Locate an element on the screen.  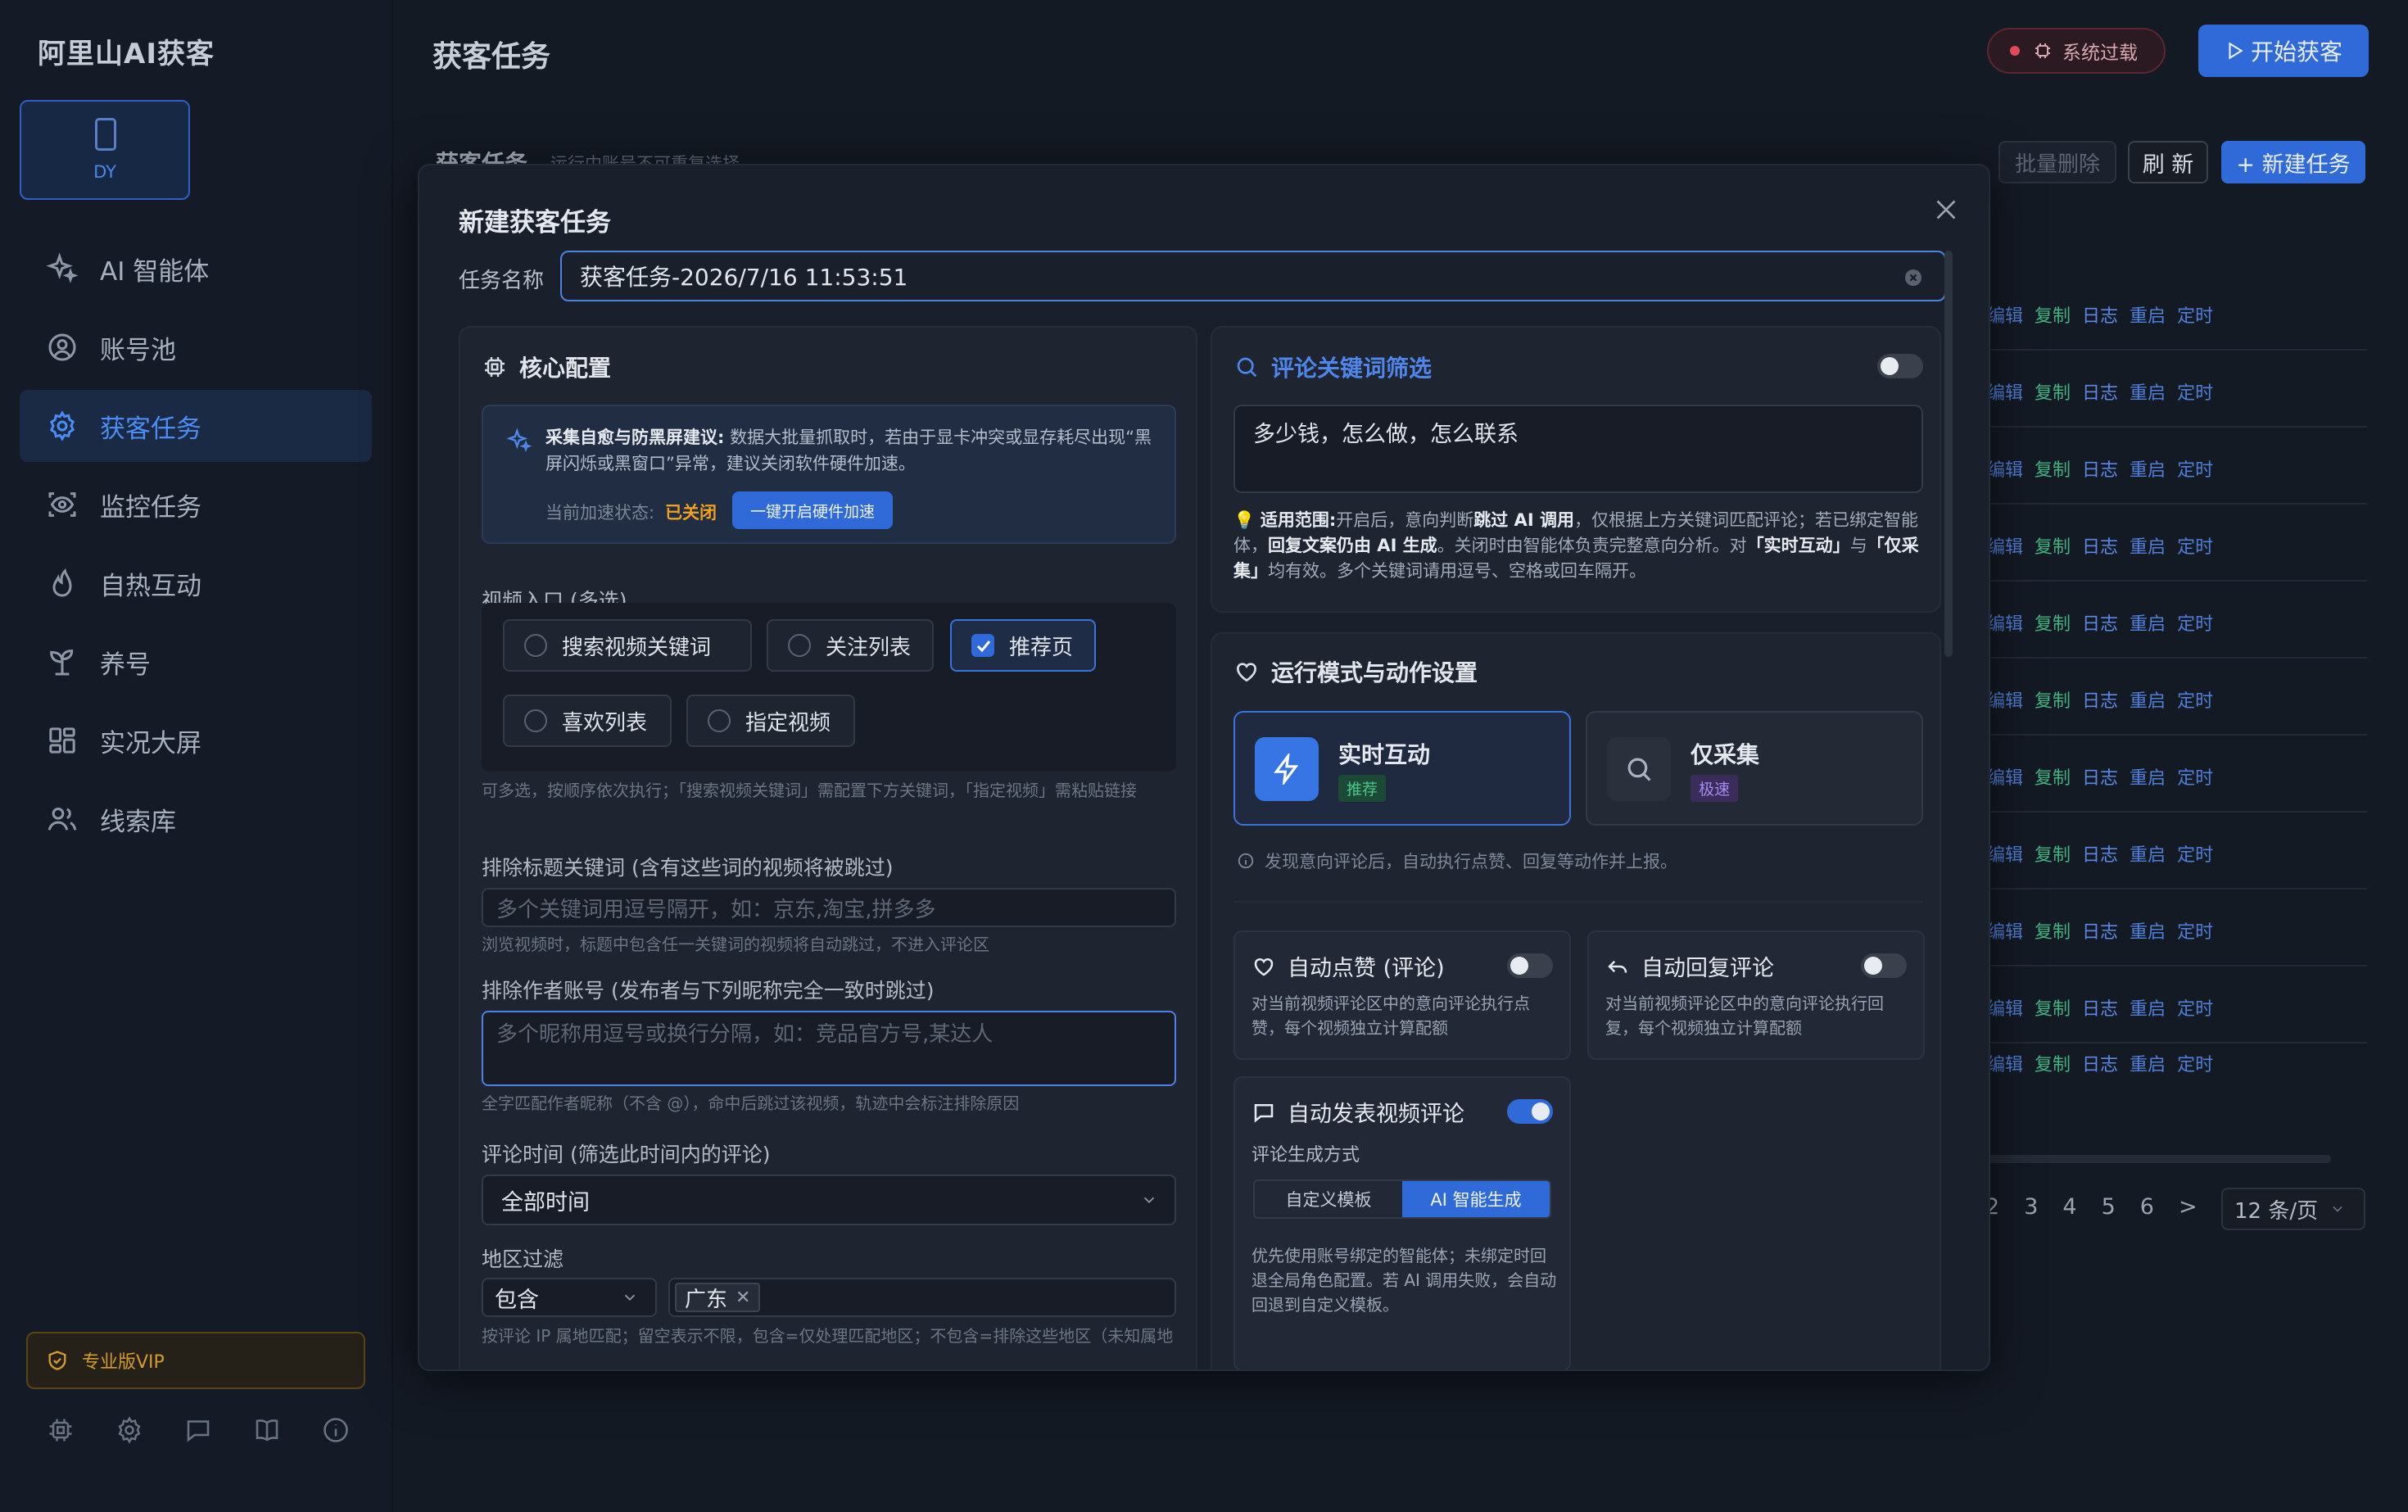
region-tag-input: 广东 ✕ is located at coordinates (922, 1298).